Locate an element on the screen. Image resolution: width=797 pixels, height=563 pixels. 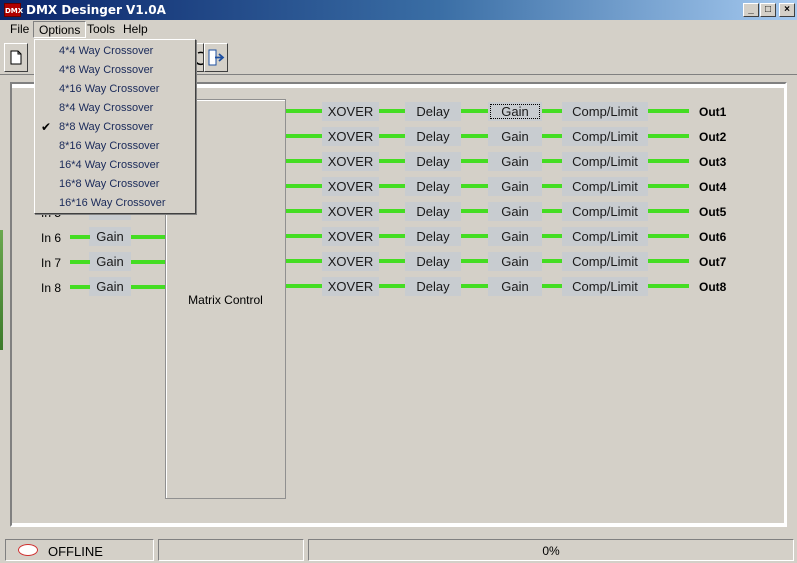
menu-item-4x4-crossover: 4*4 Way Crossover is located at coordinates (115, 51).